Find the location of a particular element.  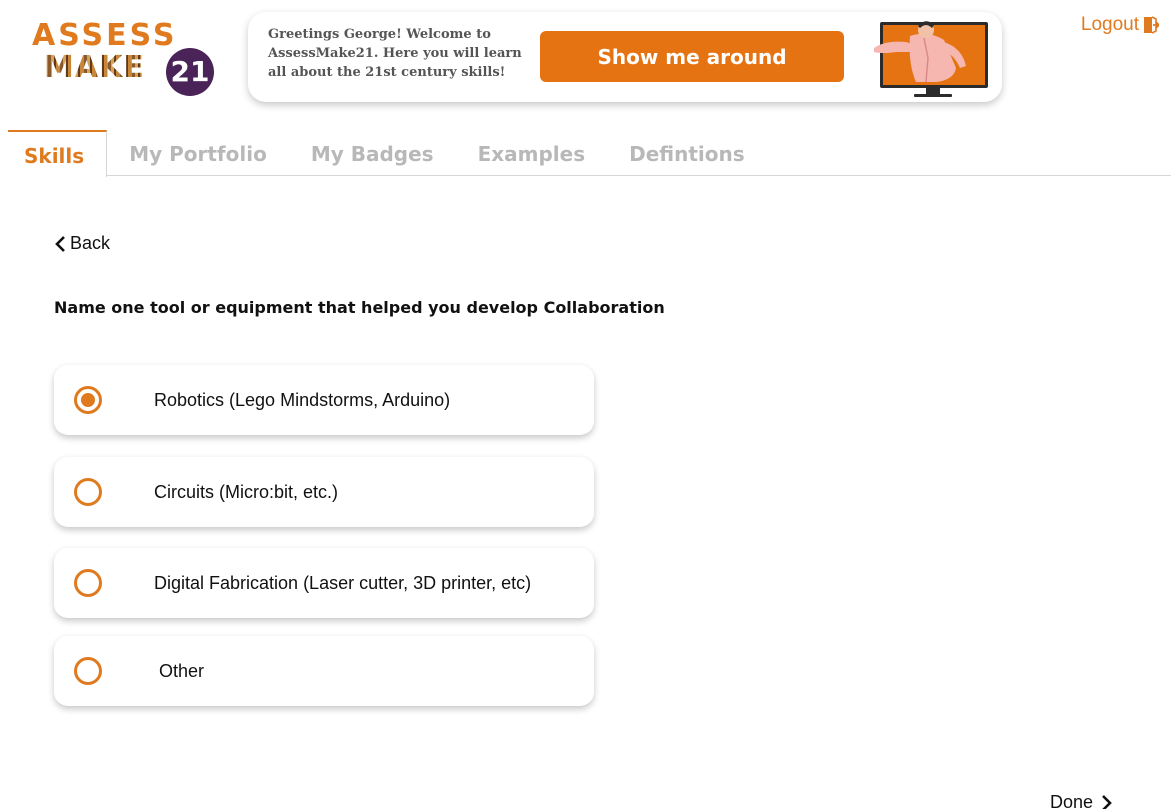

chevron-right-icon is located at coordinates (1107, 801).